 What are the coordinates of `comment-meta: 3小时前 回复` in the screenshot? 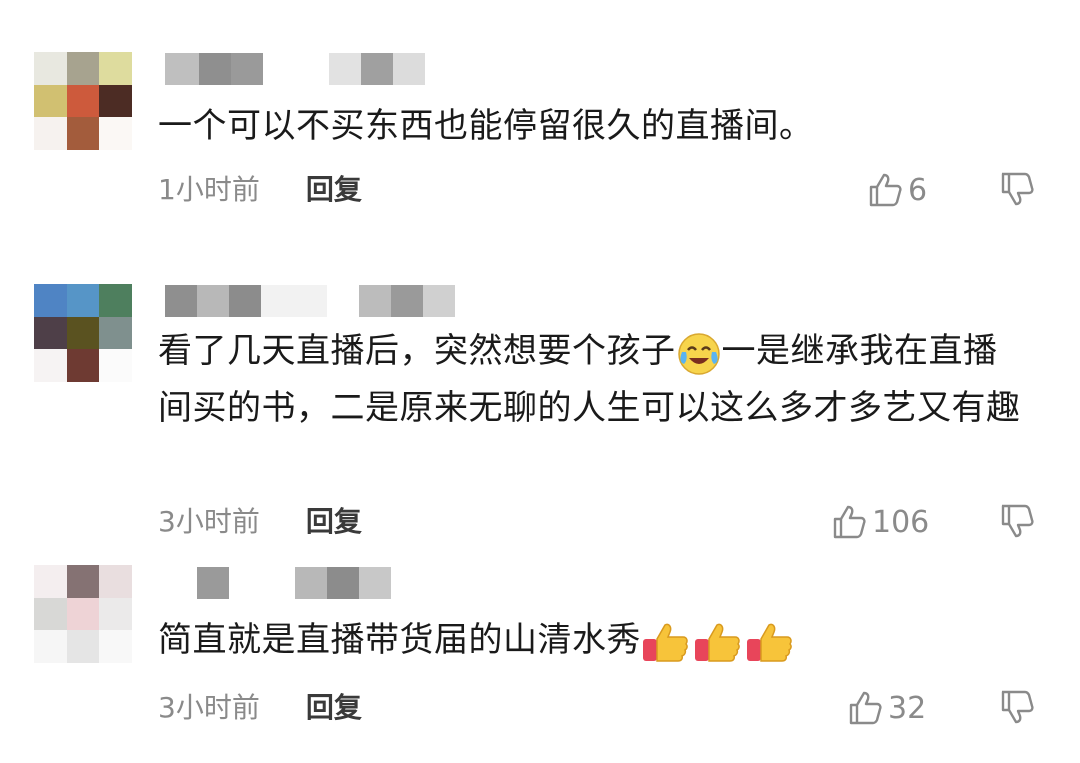 It's located at (260, 706).